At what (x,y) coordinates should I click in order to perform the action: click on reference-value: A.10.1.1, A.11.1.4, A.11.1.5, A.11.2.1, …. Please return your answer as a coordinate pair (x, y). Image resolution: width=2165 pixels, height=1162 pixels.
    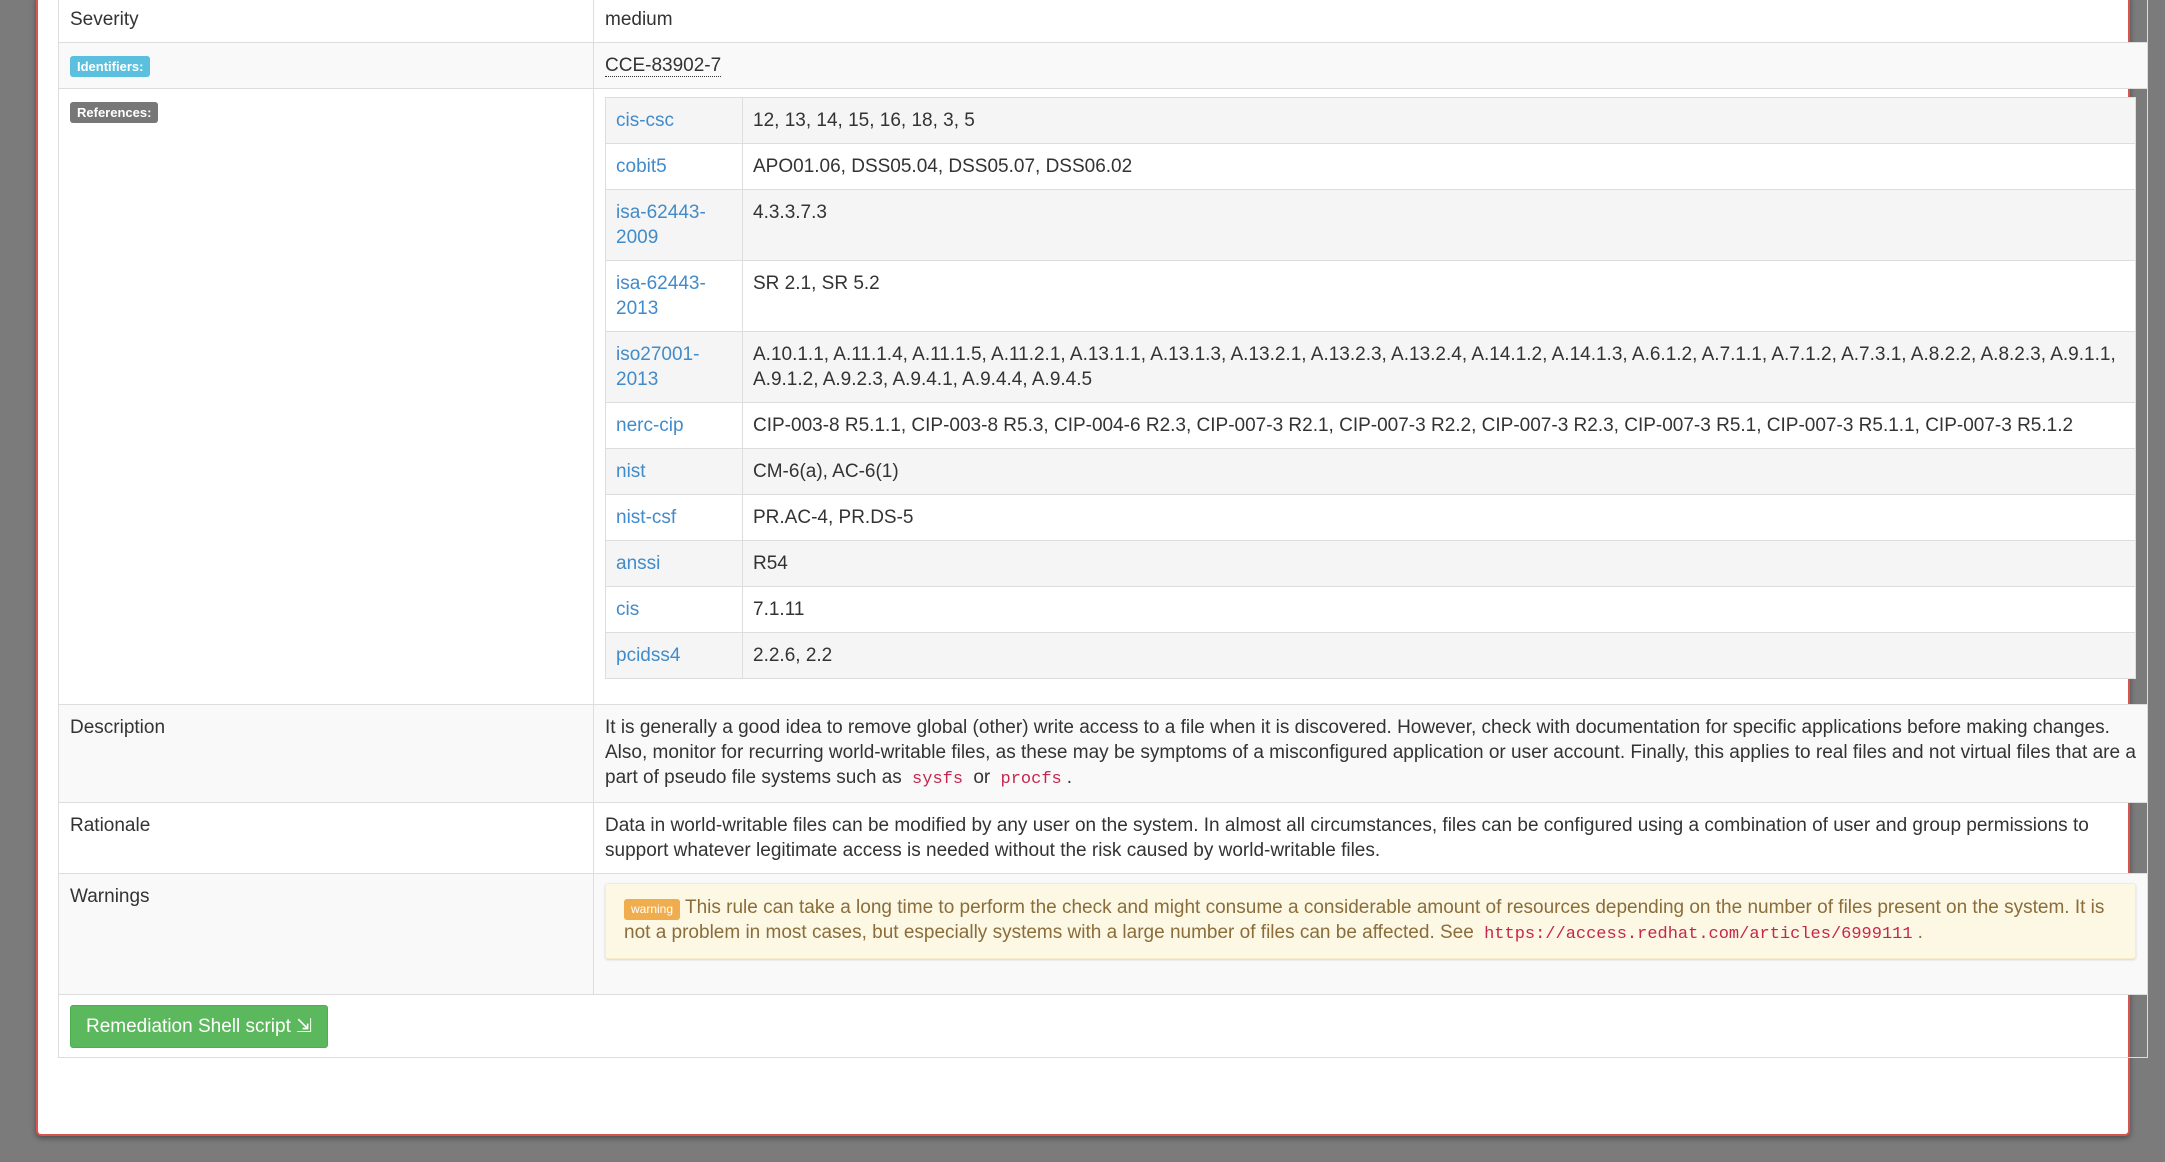
    Looking at the image, I should click on (1439, 367).